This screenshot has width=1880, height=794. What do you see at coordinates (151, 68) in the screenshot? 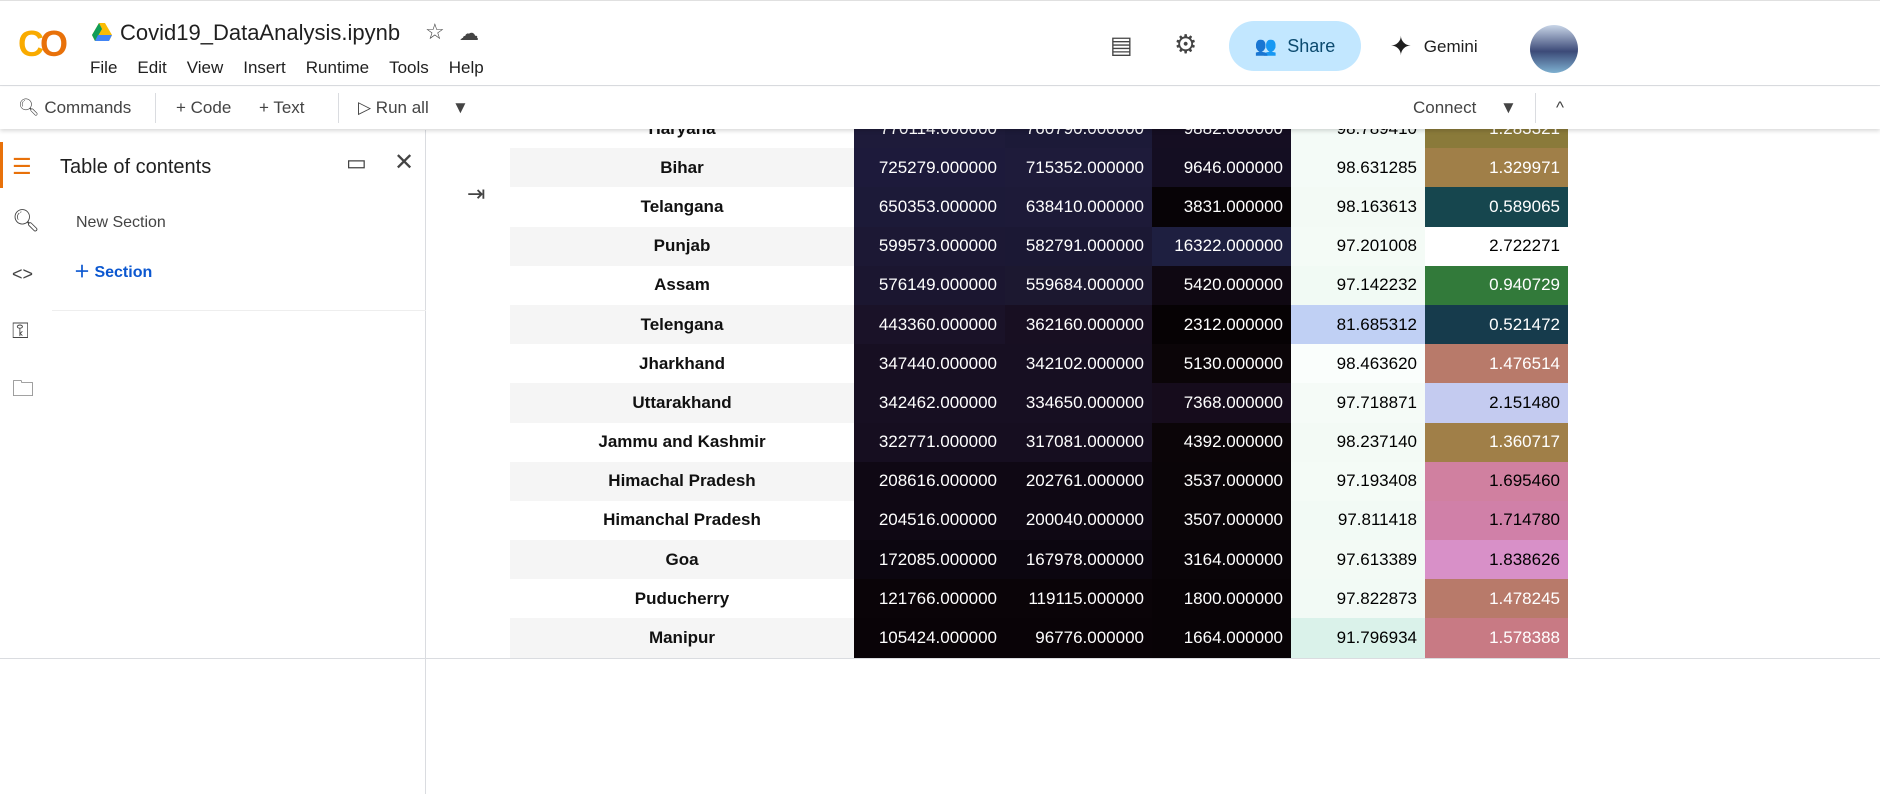
I see `menu-edit: Edit` at bounding box center [151, 68].